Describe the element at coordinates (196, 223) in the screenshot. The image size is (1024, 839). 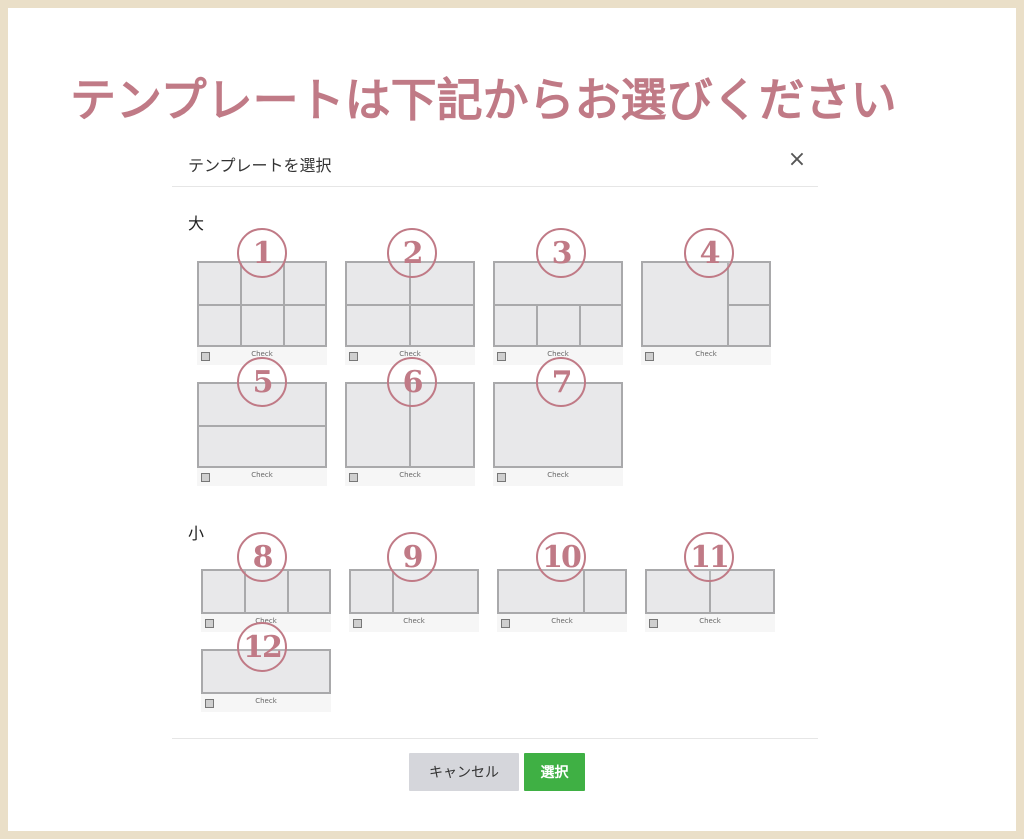
I see `section-label-large: 大` at that location.